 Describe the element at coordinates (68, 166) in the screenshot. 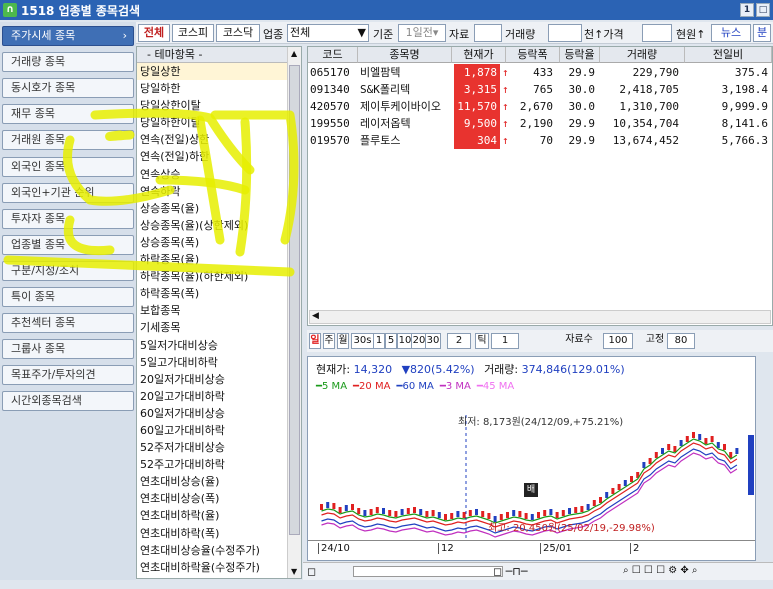

I see `nav-item: 외국인 종목` at that location.